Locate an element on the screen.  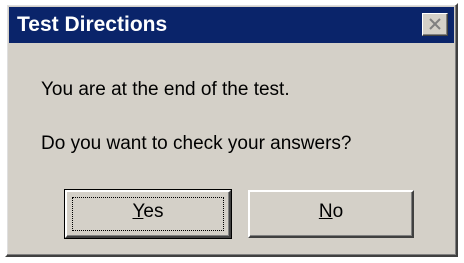
close-button is located at coordinates (435, 24).